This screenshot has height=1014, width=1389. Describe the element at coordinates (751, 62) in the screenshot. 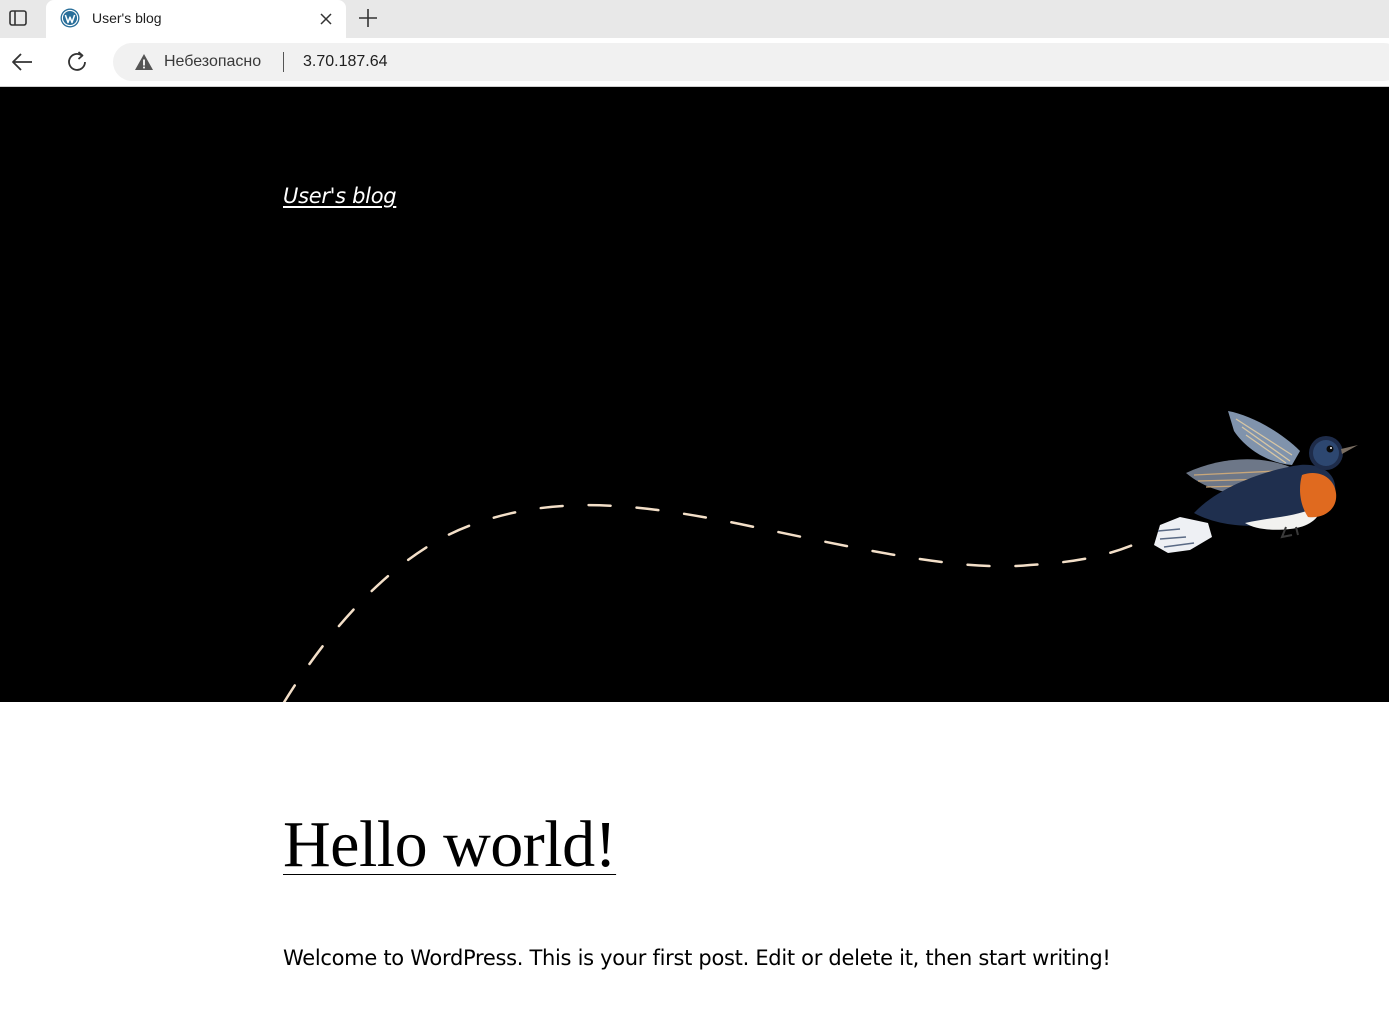

I see `address-bar: Небезопасно 3.70.187.64` at that location.